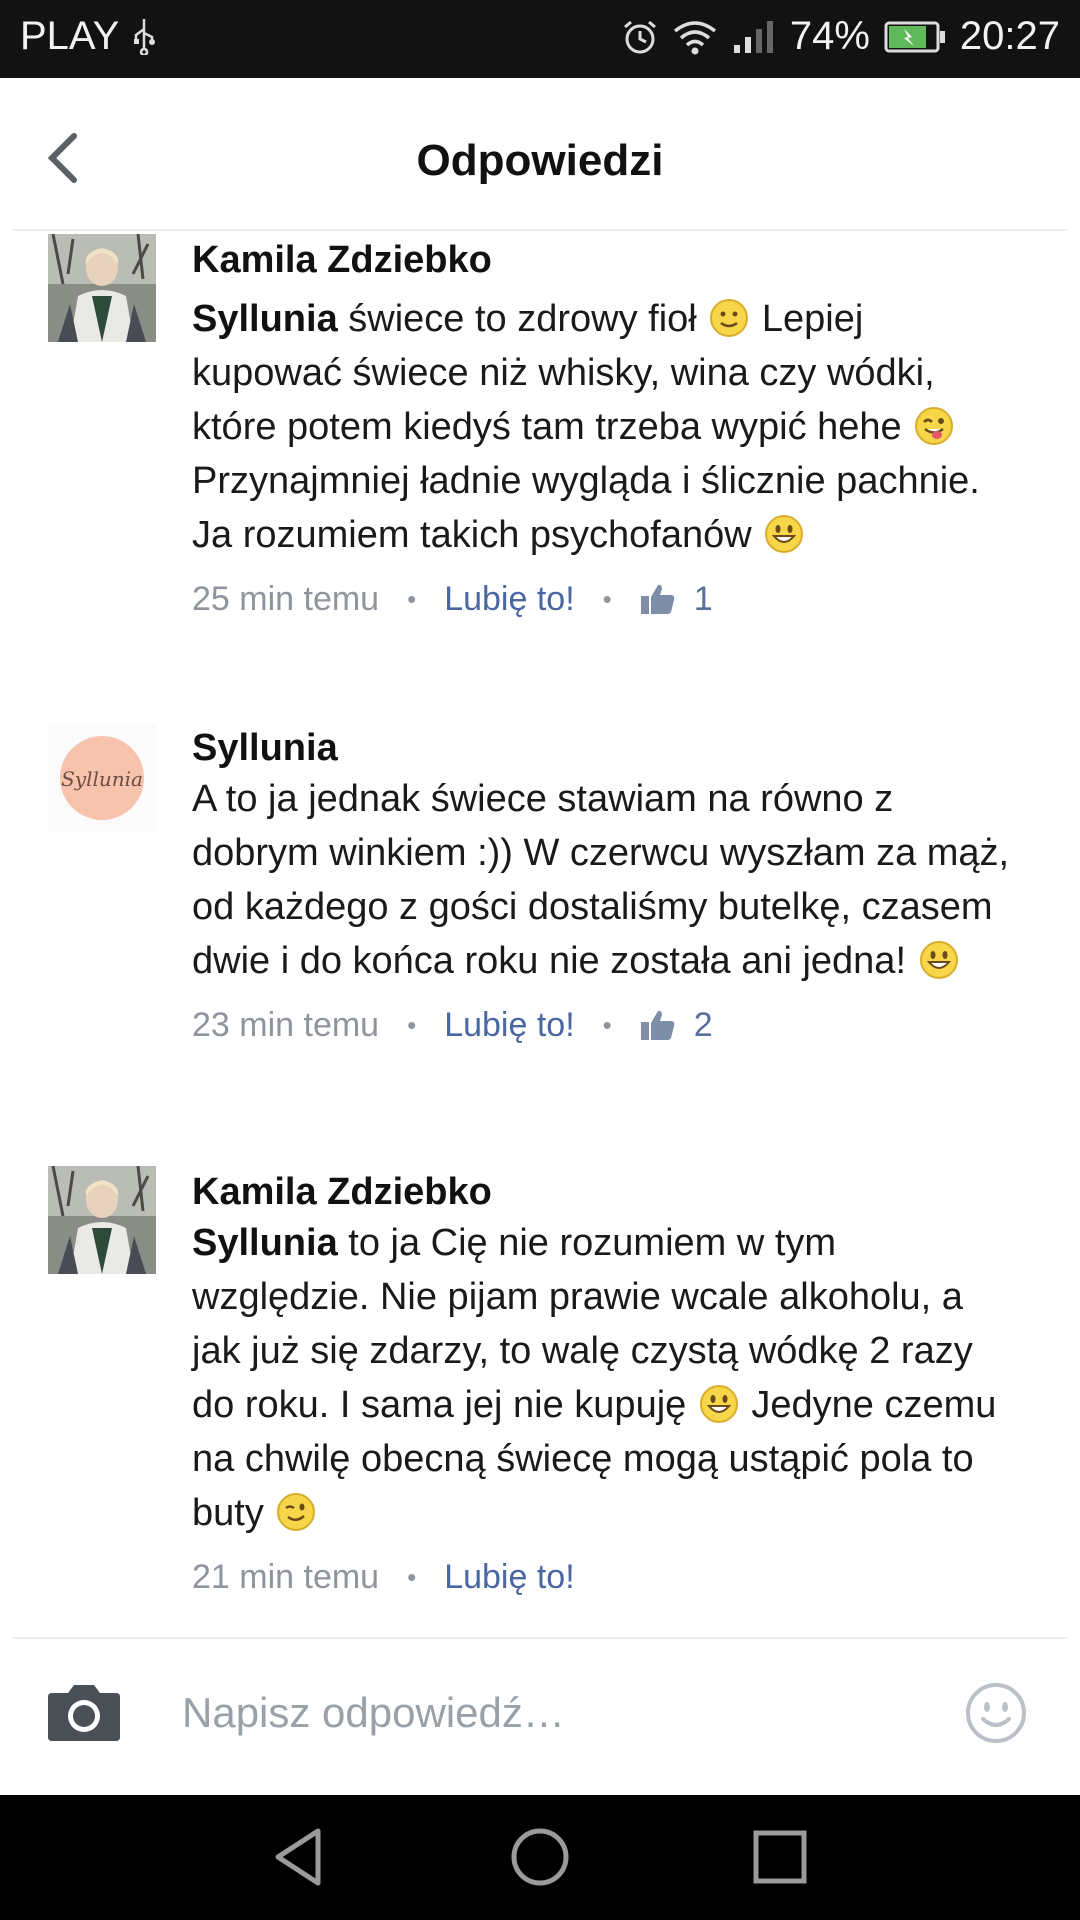 This screenshot has height=1920, width=1080. Describe the element at coordinates (602, 1577) in the screenshot. I see `comment-meta: 21 min temu • Lubię to!` at that location.